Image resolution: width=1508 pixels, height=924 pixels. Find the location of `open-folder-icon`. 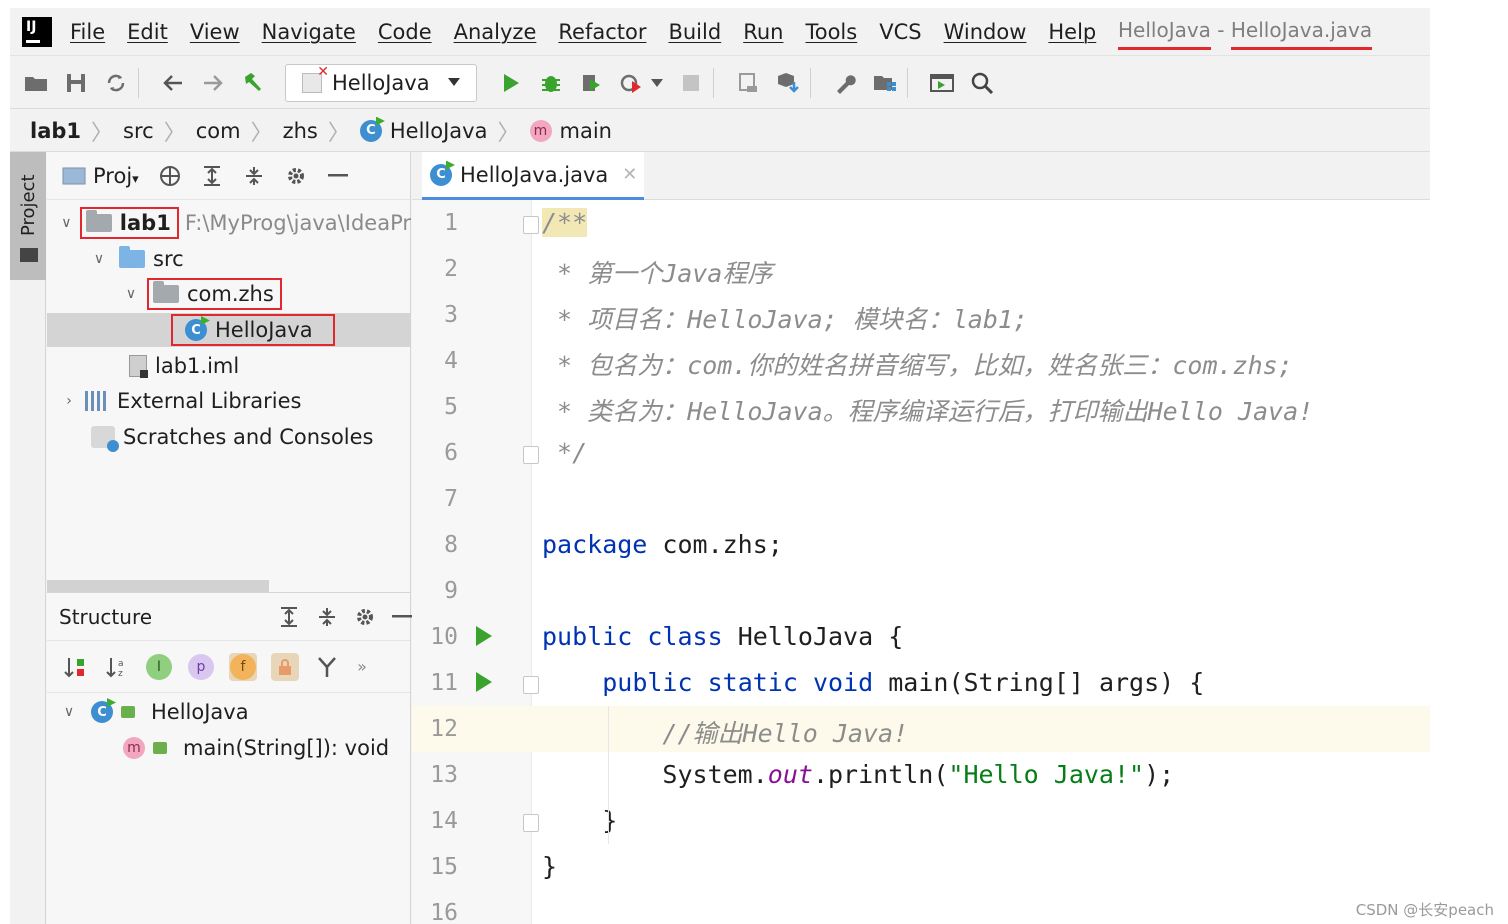

open-folder-icon is located at coordinates (36, 83).